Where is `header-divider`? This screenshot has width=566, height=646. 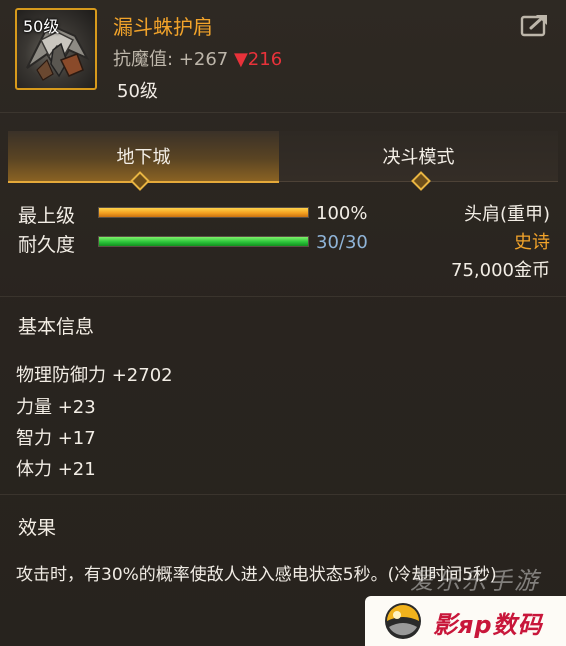 header-divider is located at coordinates (283, 112).